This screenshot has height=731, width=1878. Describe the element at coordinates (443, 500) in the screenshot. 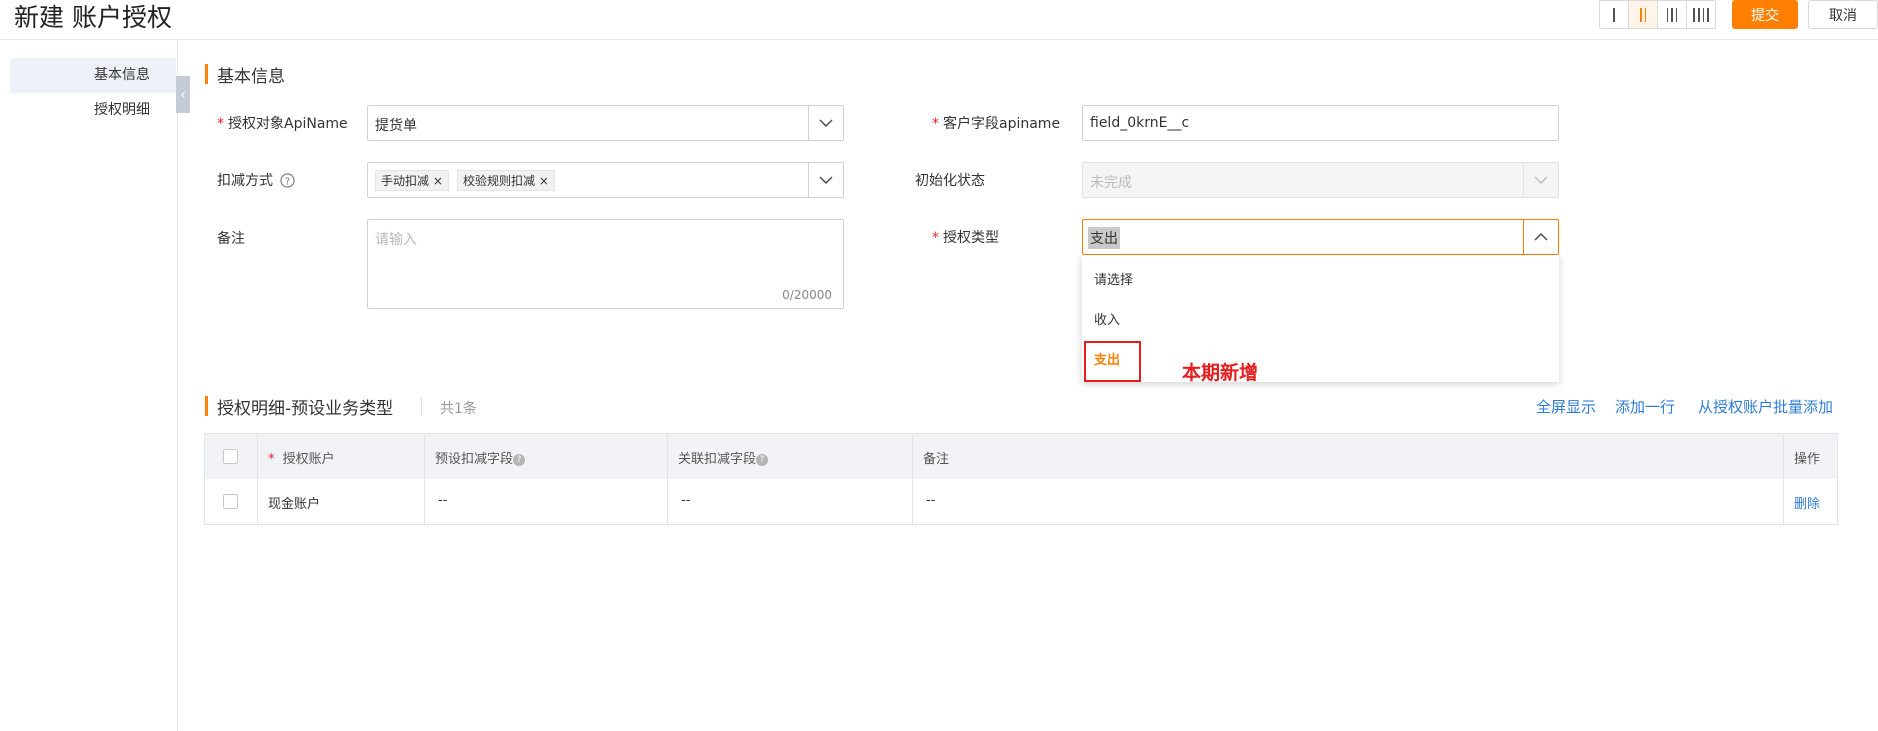

I see `row-preset-field: --` at that location.